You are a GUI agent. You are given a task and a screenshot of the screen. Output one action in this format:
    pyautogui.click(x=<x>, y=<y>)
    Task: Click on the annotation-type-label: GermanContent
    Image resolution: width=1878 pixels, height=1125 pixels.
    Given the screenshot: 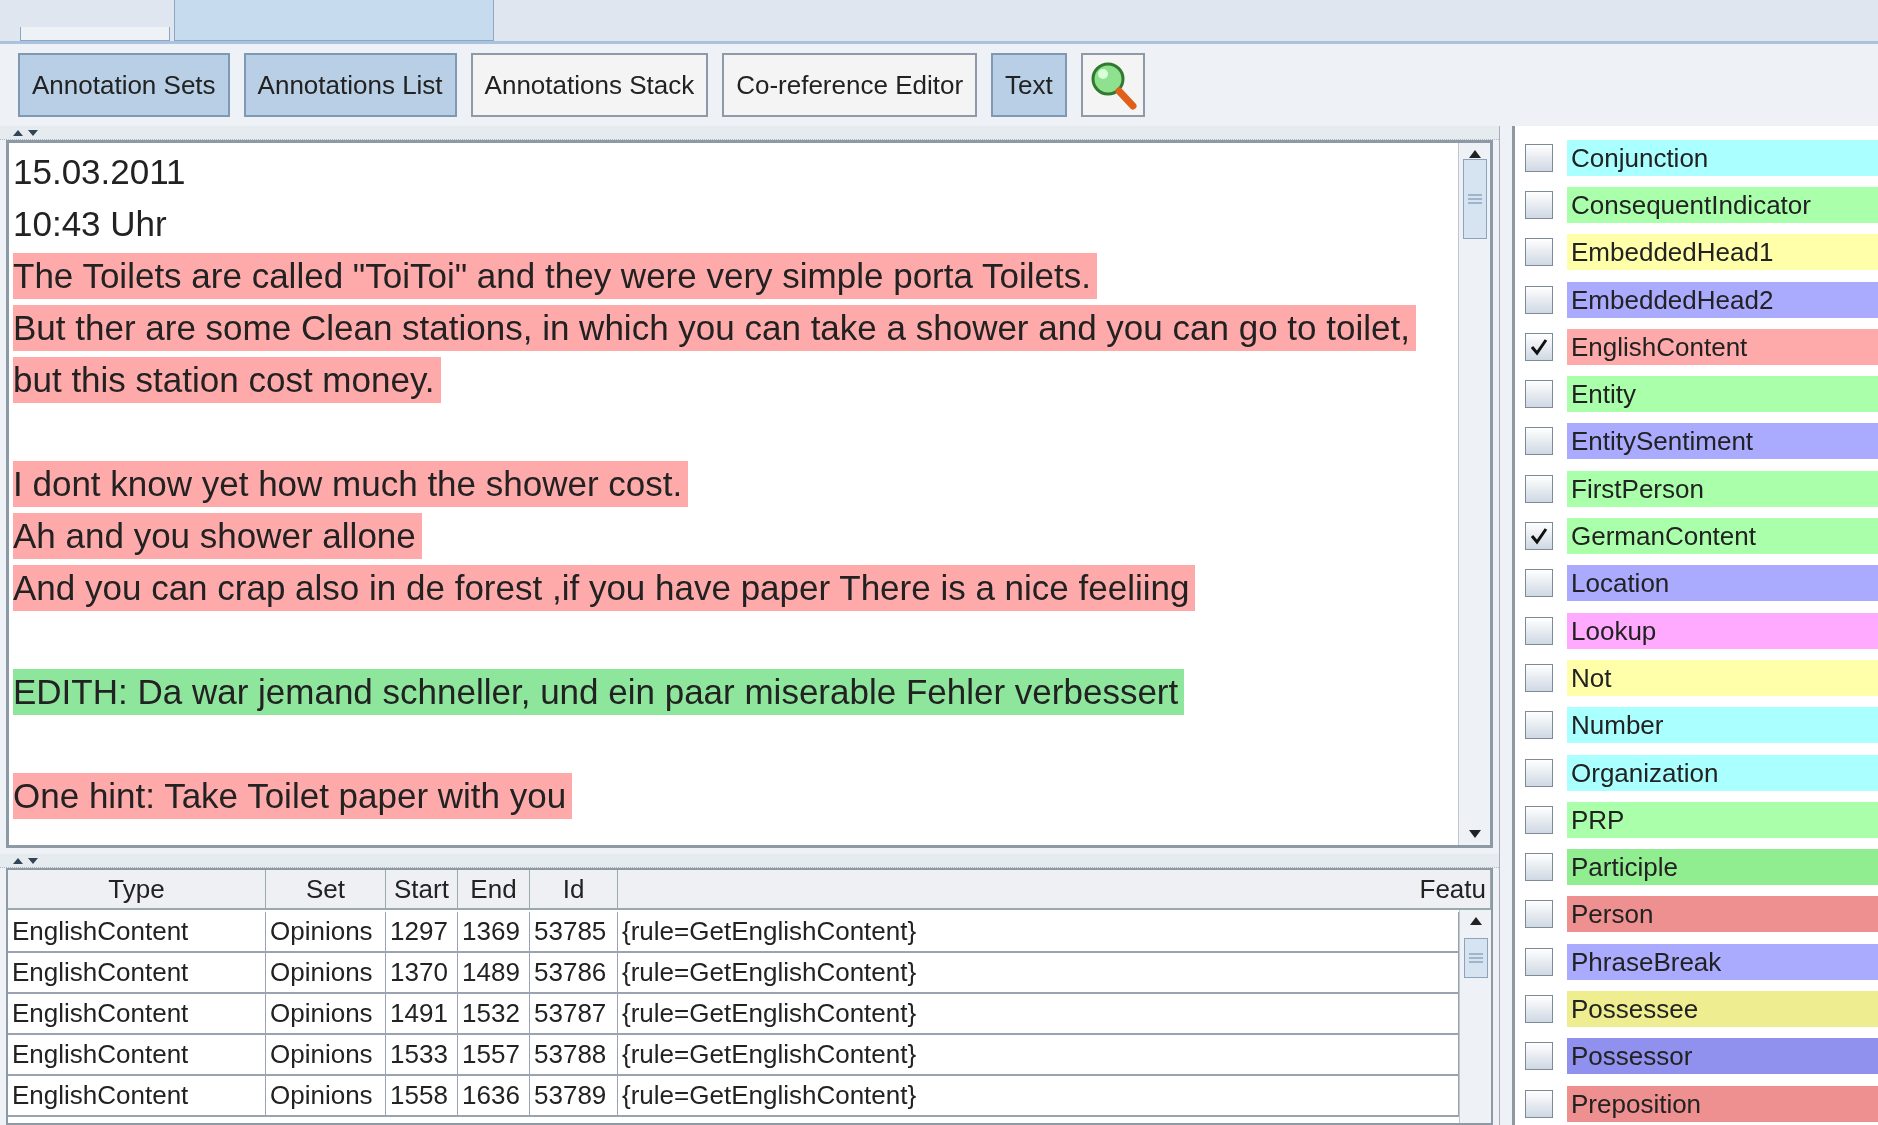 What is the action you would take?
    pyautogui.click(x=1722, y=536)
    